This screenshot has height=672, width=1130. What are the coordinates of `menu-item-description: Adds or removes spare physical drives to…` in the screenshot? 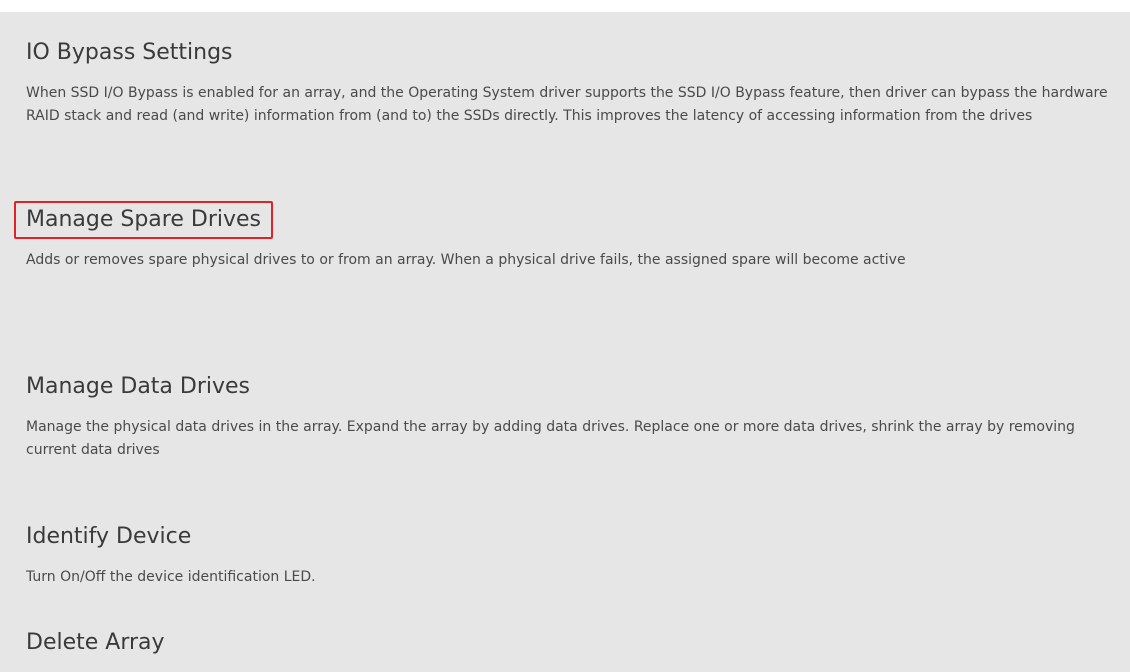 It's located at (466, 260).